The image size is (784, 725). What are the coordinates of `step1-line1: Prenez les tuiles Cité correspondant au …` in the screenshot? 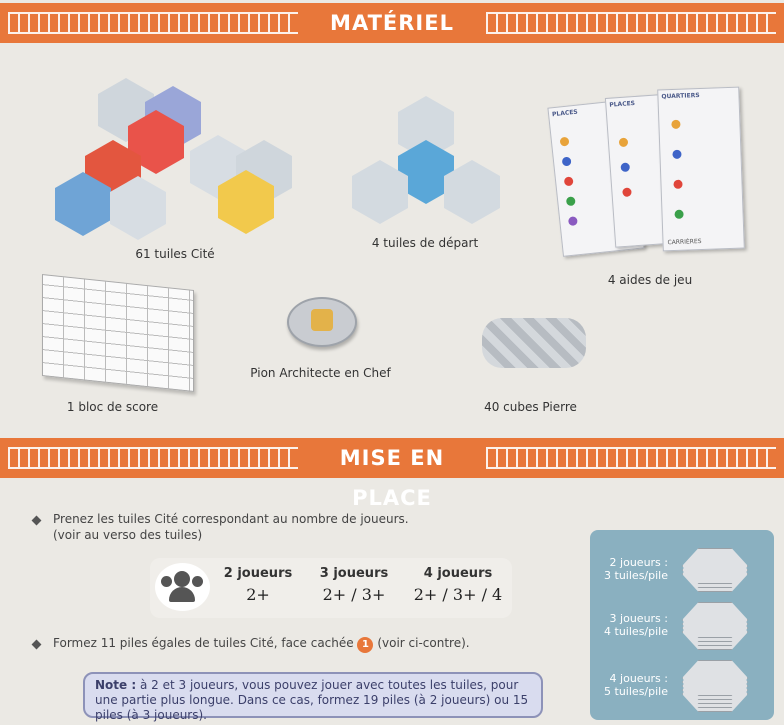 It's located at (231, 519).